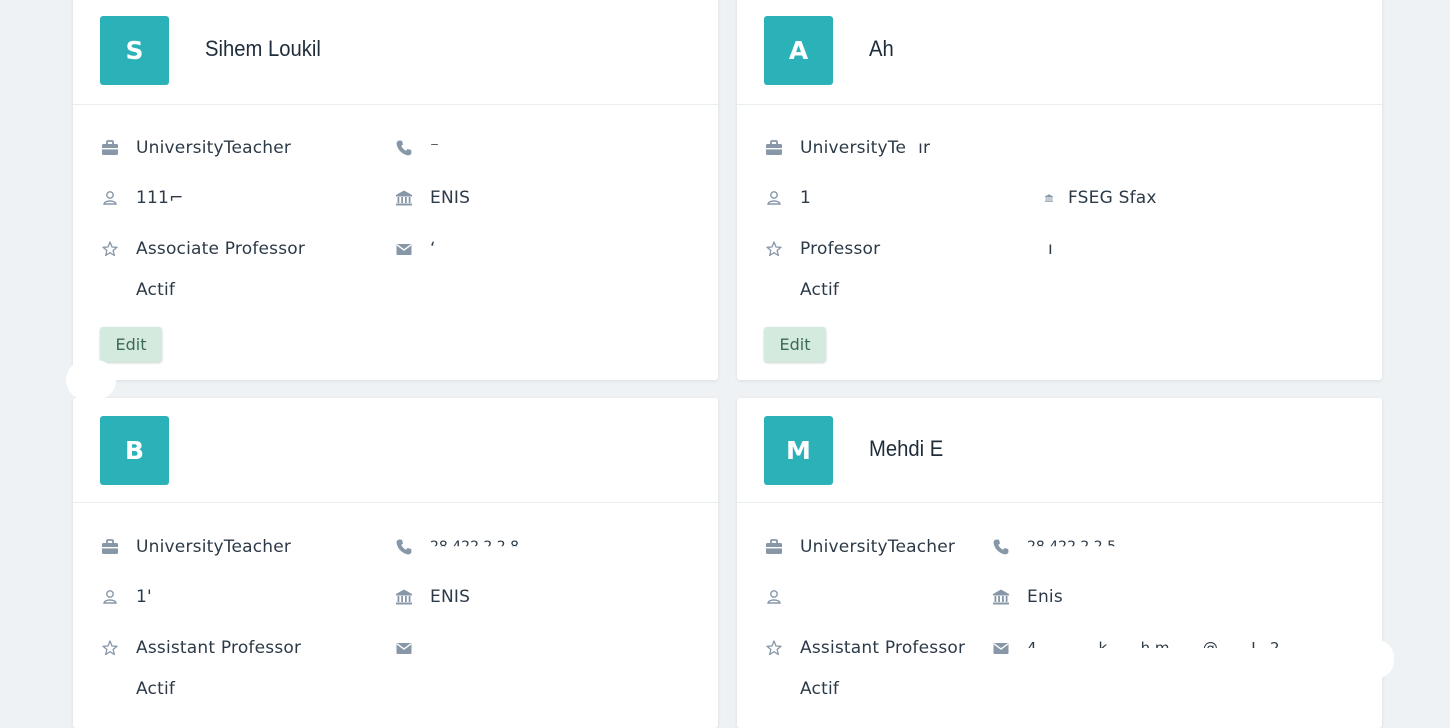 The height and width of the screenshot is (728, 1450). What do you see at coordinates (798, 450) in the screenshot?
I see `avatar: M` at bounding box center [798, 450].